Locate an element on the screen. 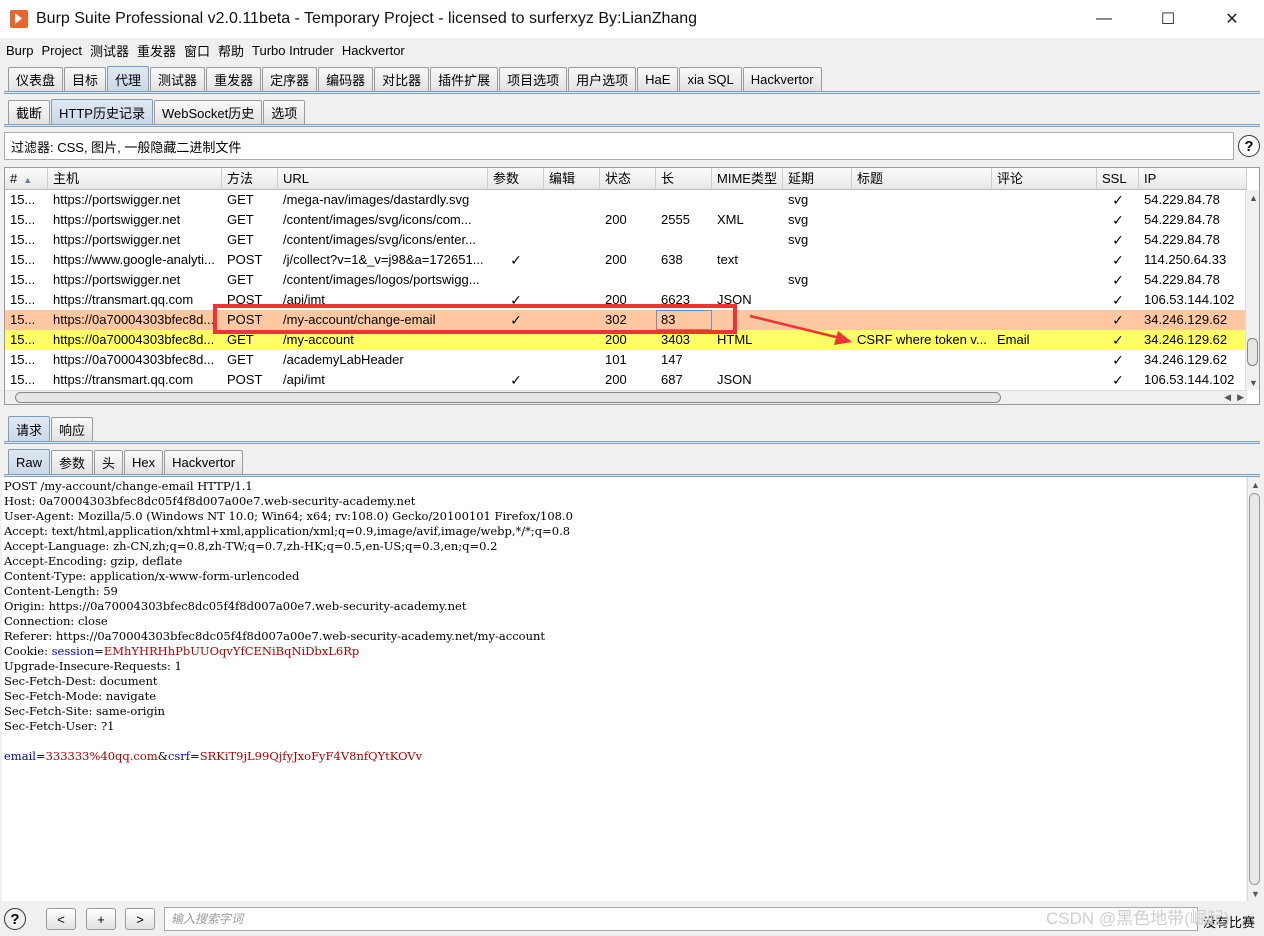  column-header: 参数 is located at coordinates (516, 179).